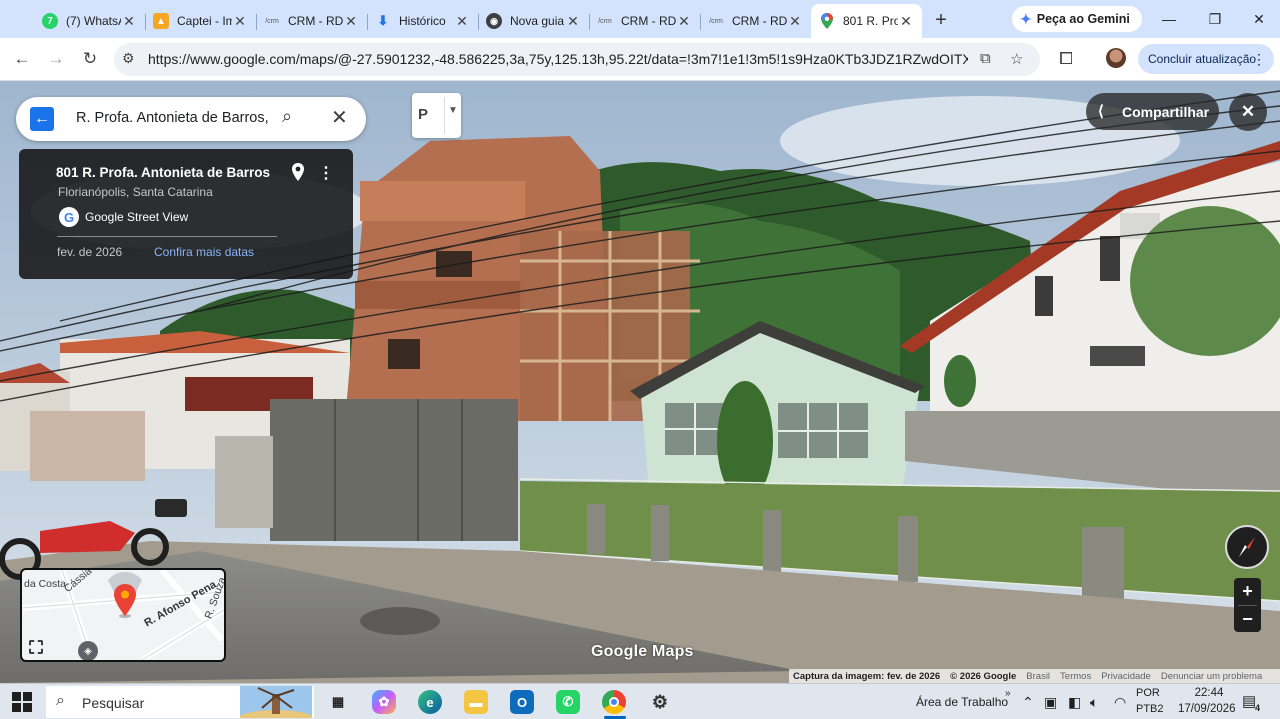 Image resolution: width=1280 pixels, height=719 pixels. I want to click on country-link: Brasil, so click(1038, 676).